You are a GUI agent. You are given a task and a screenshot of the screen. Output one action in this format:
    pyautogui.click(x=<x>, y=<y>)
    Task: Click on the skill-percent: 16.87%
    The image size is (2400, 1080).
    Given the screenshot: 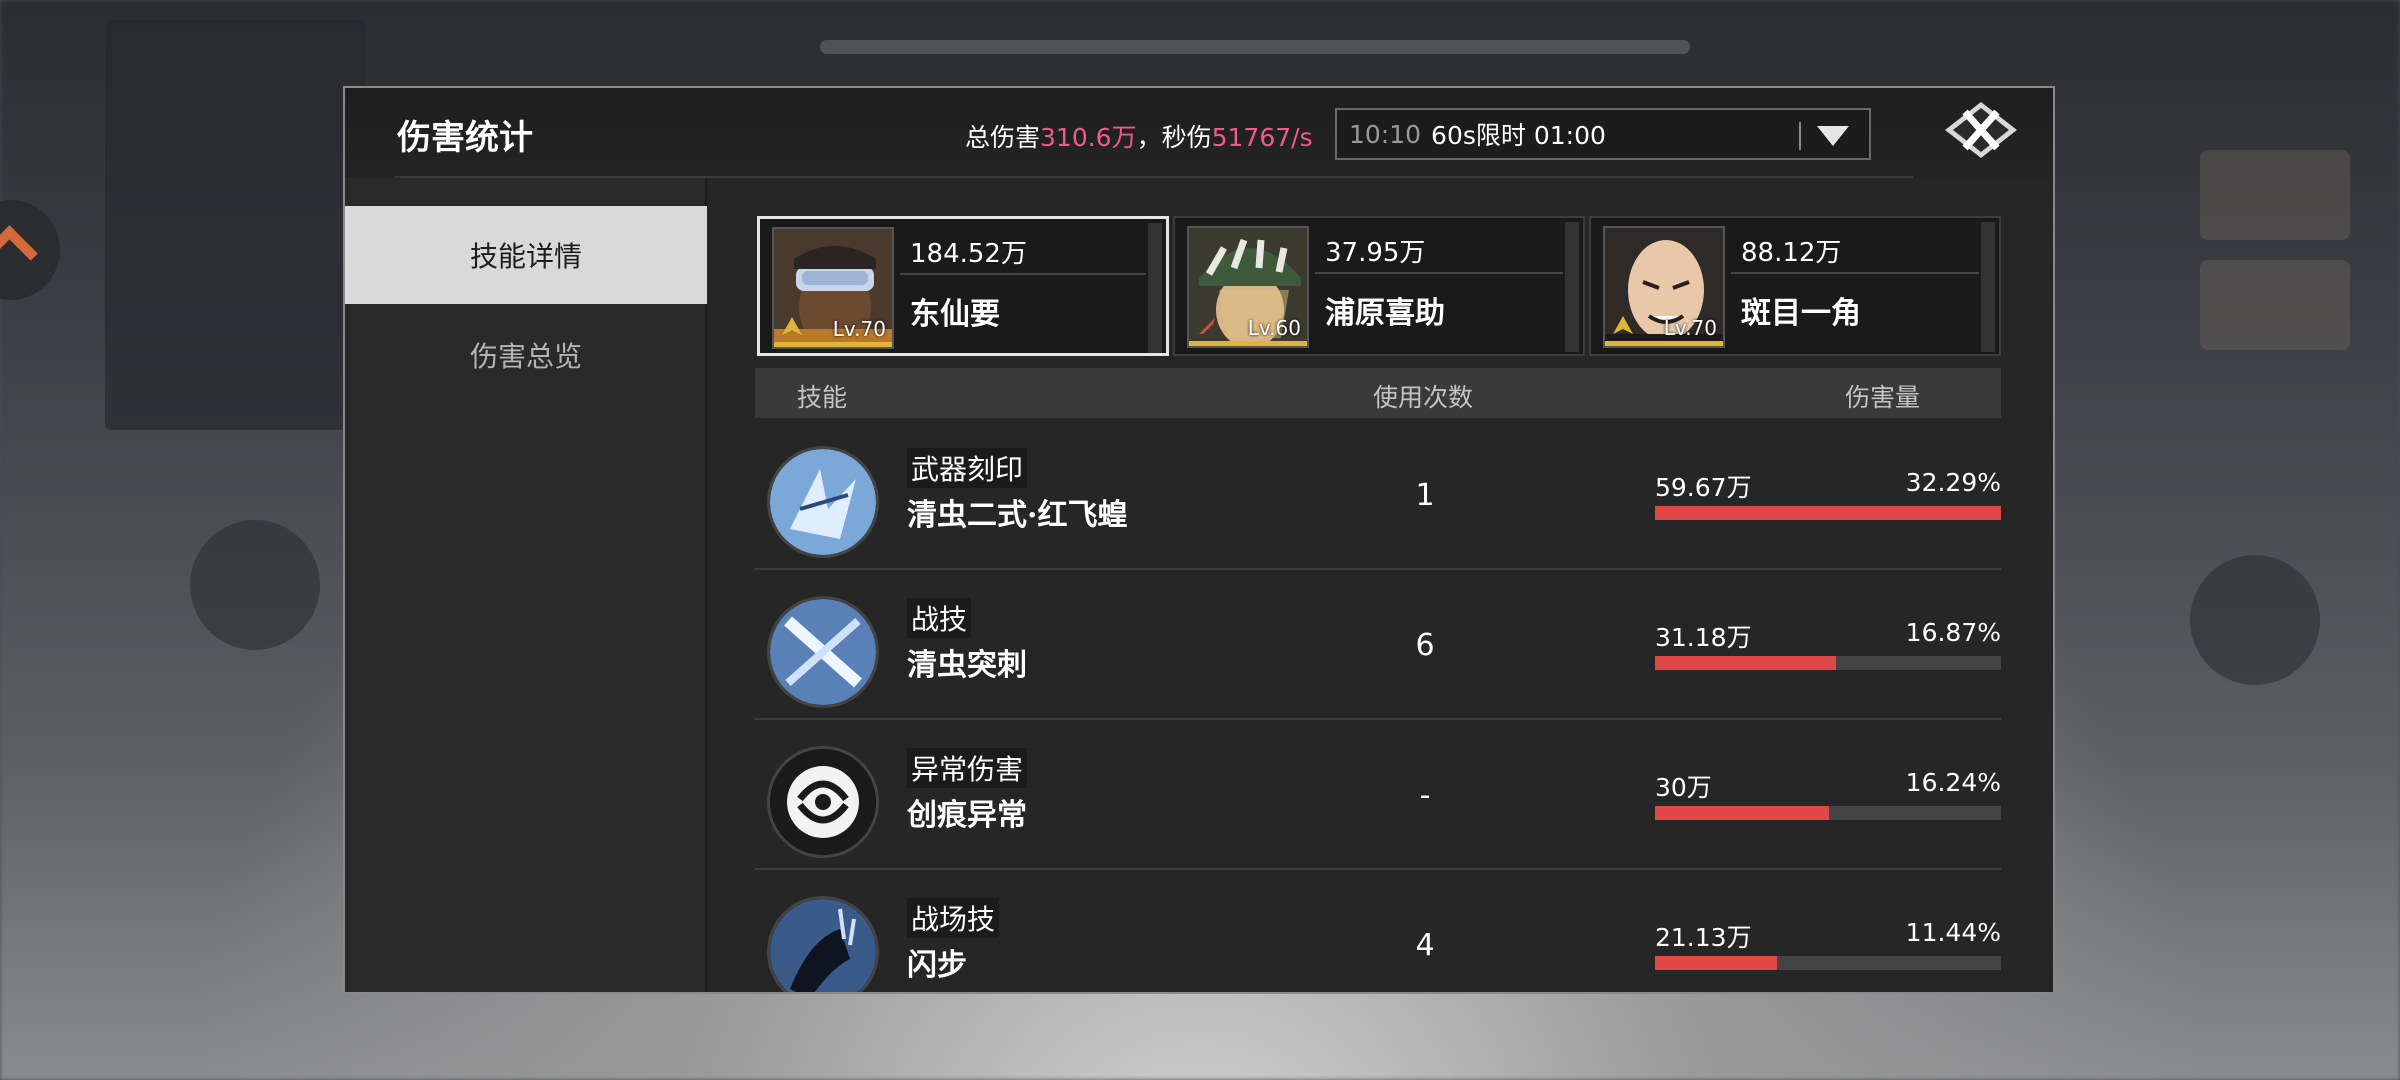 What is the action you would take?
    pyautogui.click(x=1953, y=632)
    